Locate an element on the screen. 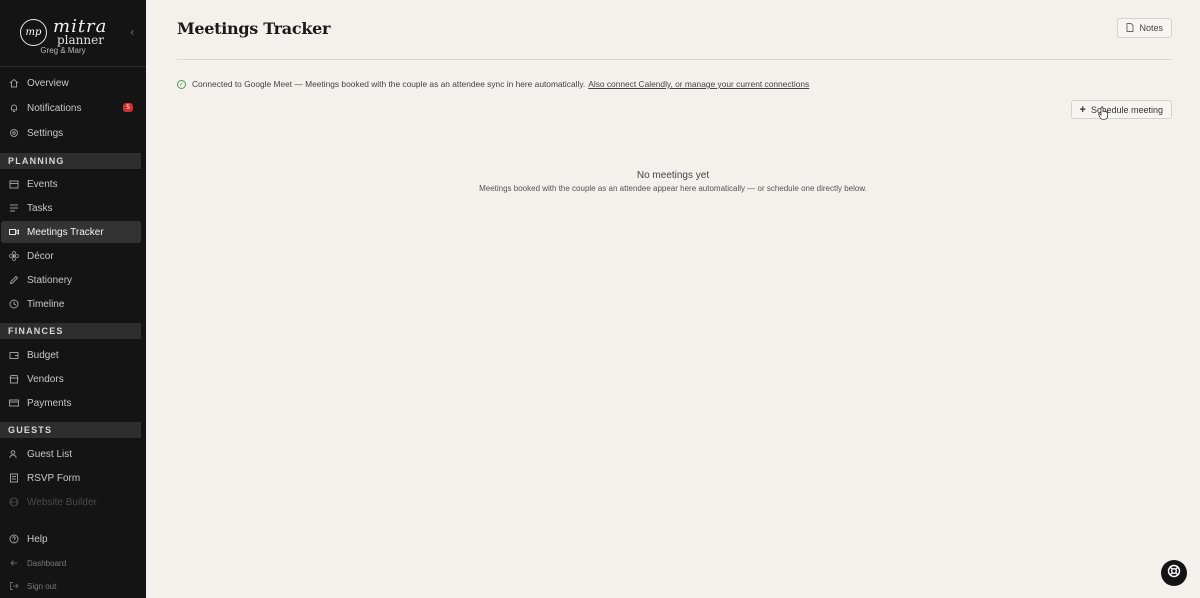 The width and height of the screenshot is (1200, 598). sidebar-item-settings: Settings is located at coordinates (71, 133).